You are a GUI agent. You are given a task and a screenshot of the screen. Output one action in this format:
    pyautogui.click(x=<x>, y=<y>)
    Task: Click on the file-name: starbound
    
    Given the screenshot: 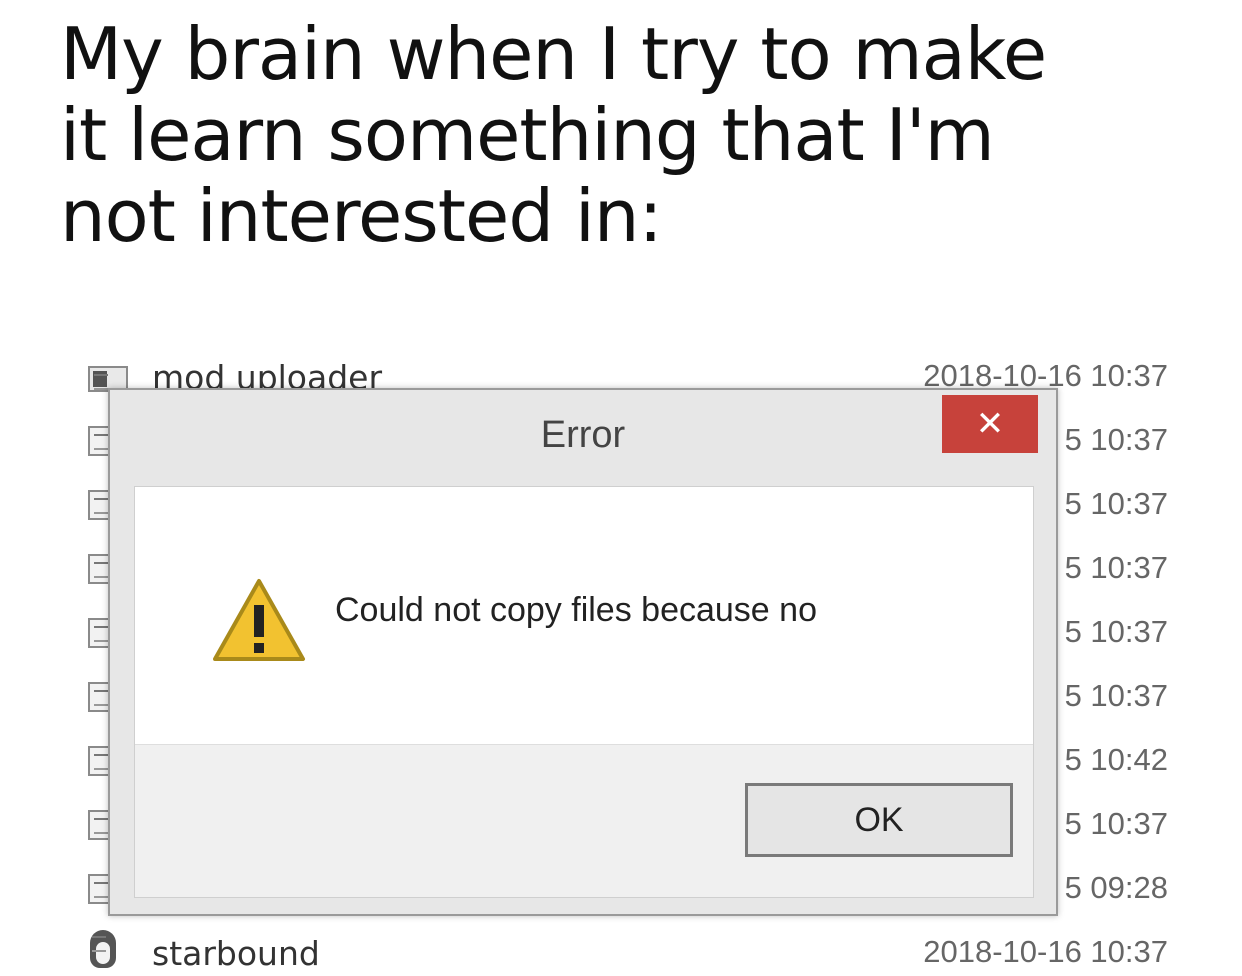 What is the action you would take?
    pyautogui.click(x=236, y=953)
    